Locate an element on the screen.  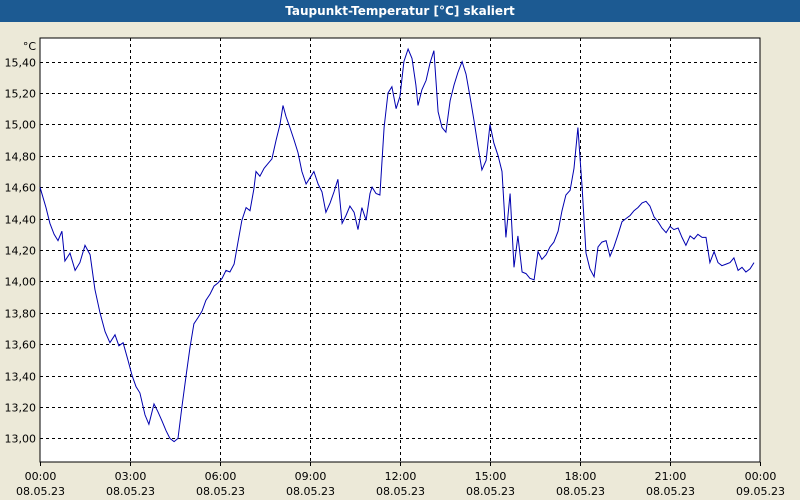
x-tick-time-label: 21:00 is located at coordinates (671, 476).